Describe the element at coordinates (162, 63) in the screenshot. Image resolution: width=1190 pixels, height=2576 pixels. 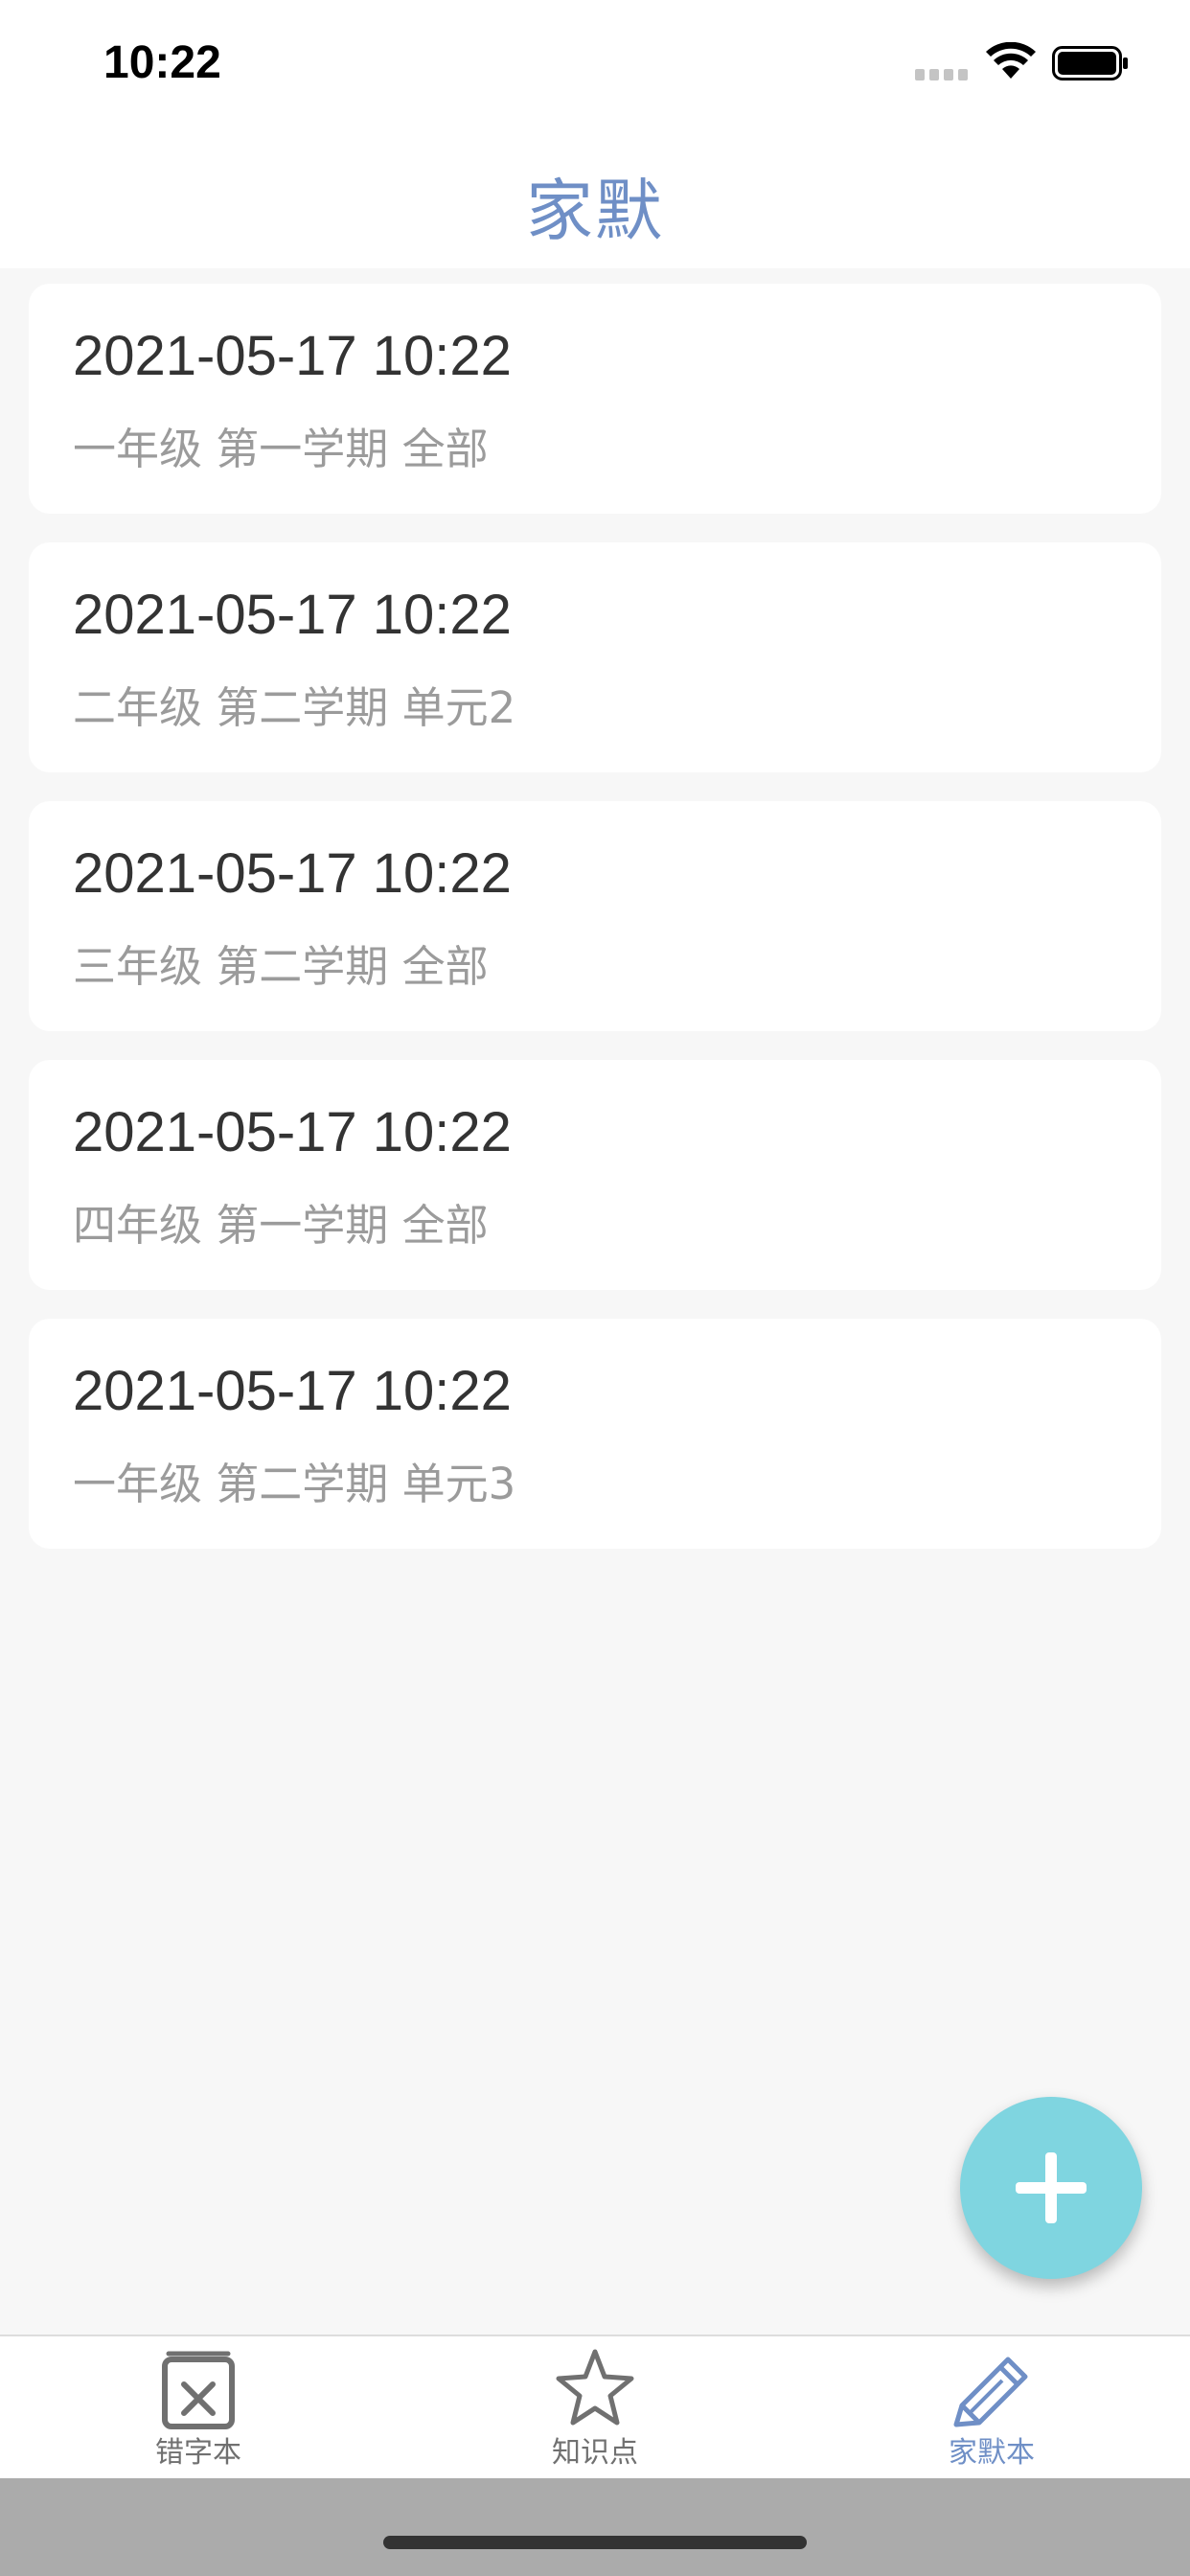
I see `status-time: 10:22` at that location.